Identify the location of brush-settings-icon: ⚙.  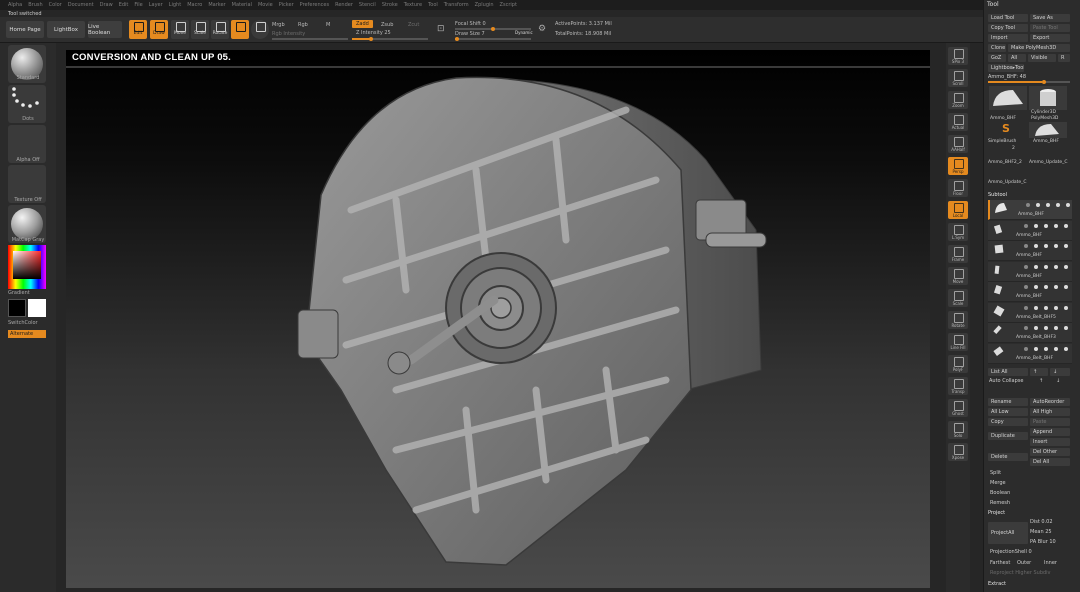
(542, 29).